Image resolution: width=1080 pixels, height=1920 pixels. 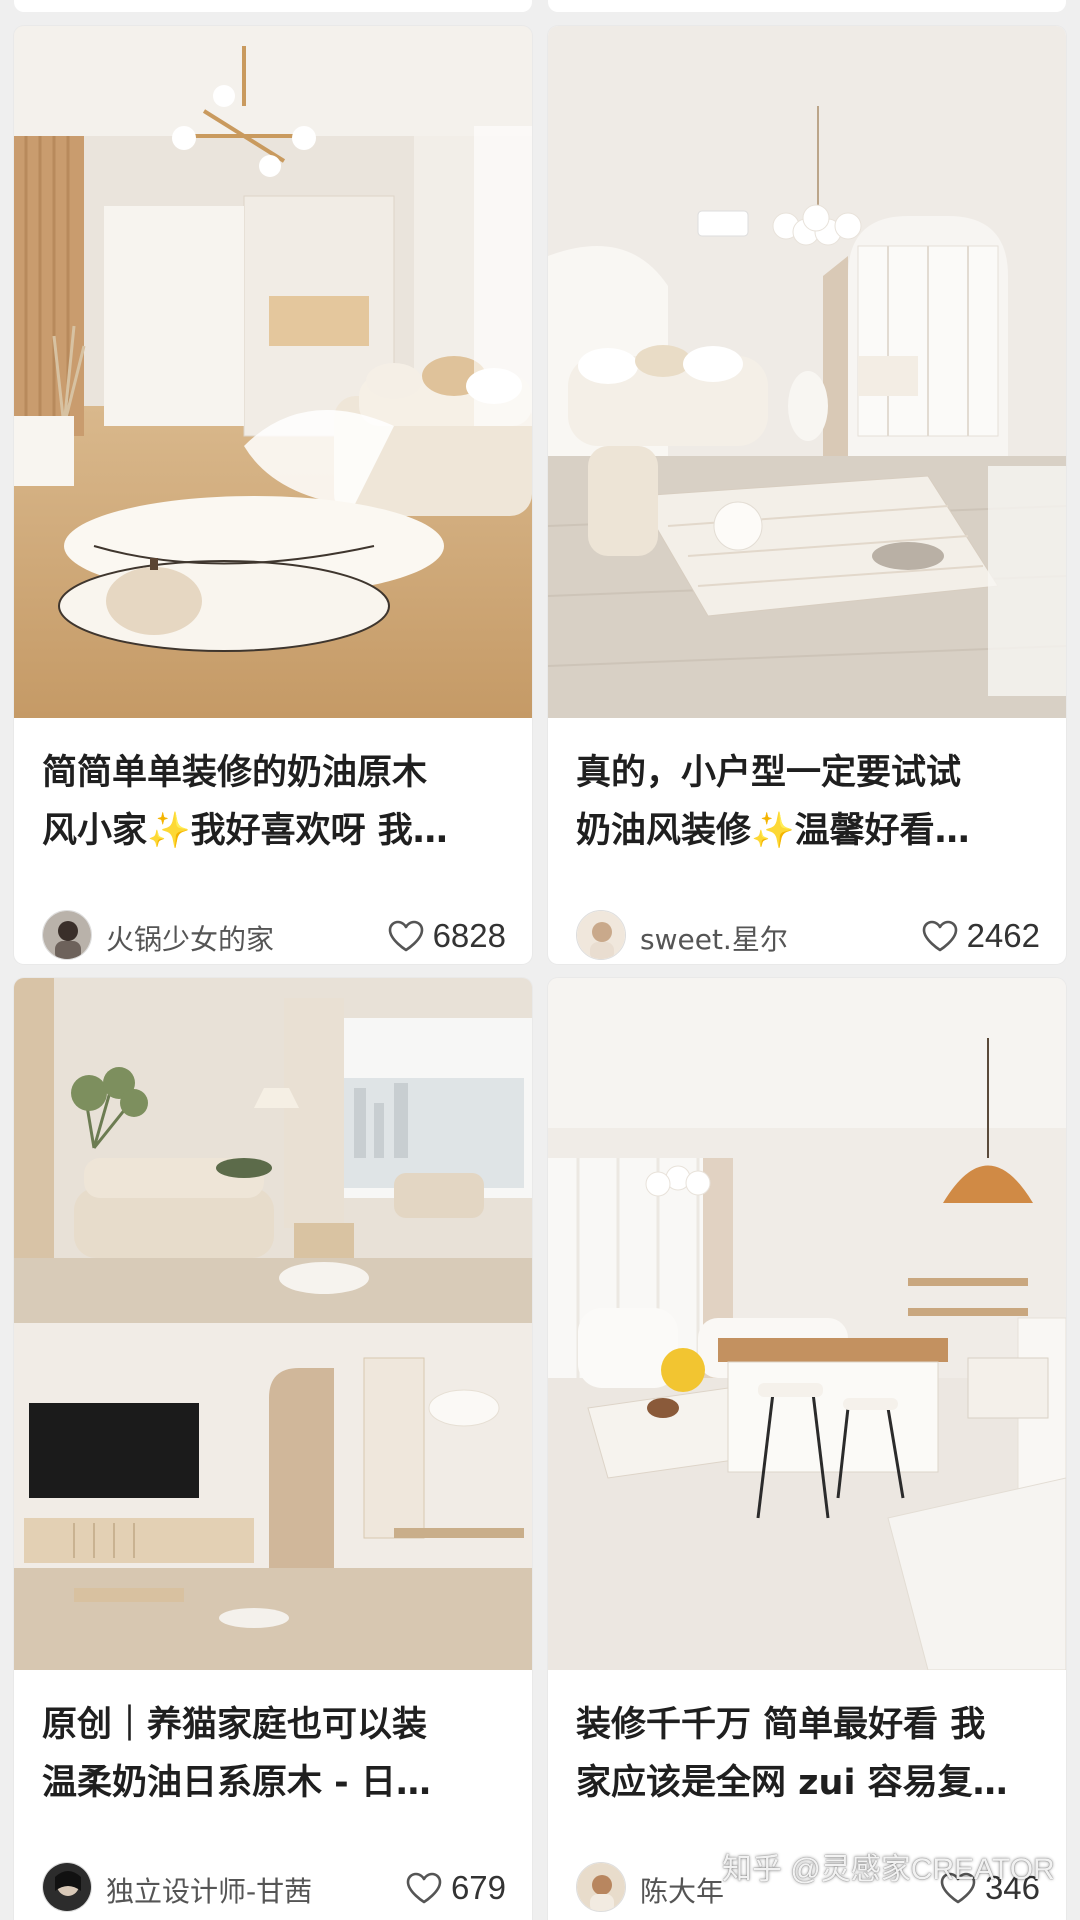 What do you see at coordinates (469, 935) in the screenshot?
I see `like-count: 6828` at bounding box center [469, 935].